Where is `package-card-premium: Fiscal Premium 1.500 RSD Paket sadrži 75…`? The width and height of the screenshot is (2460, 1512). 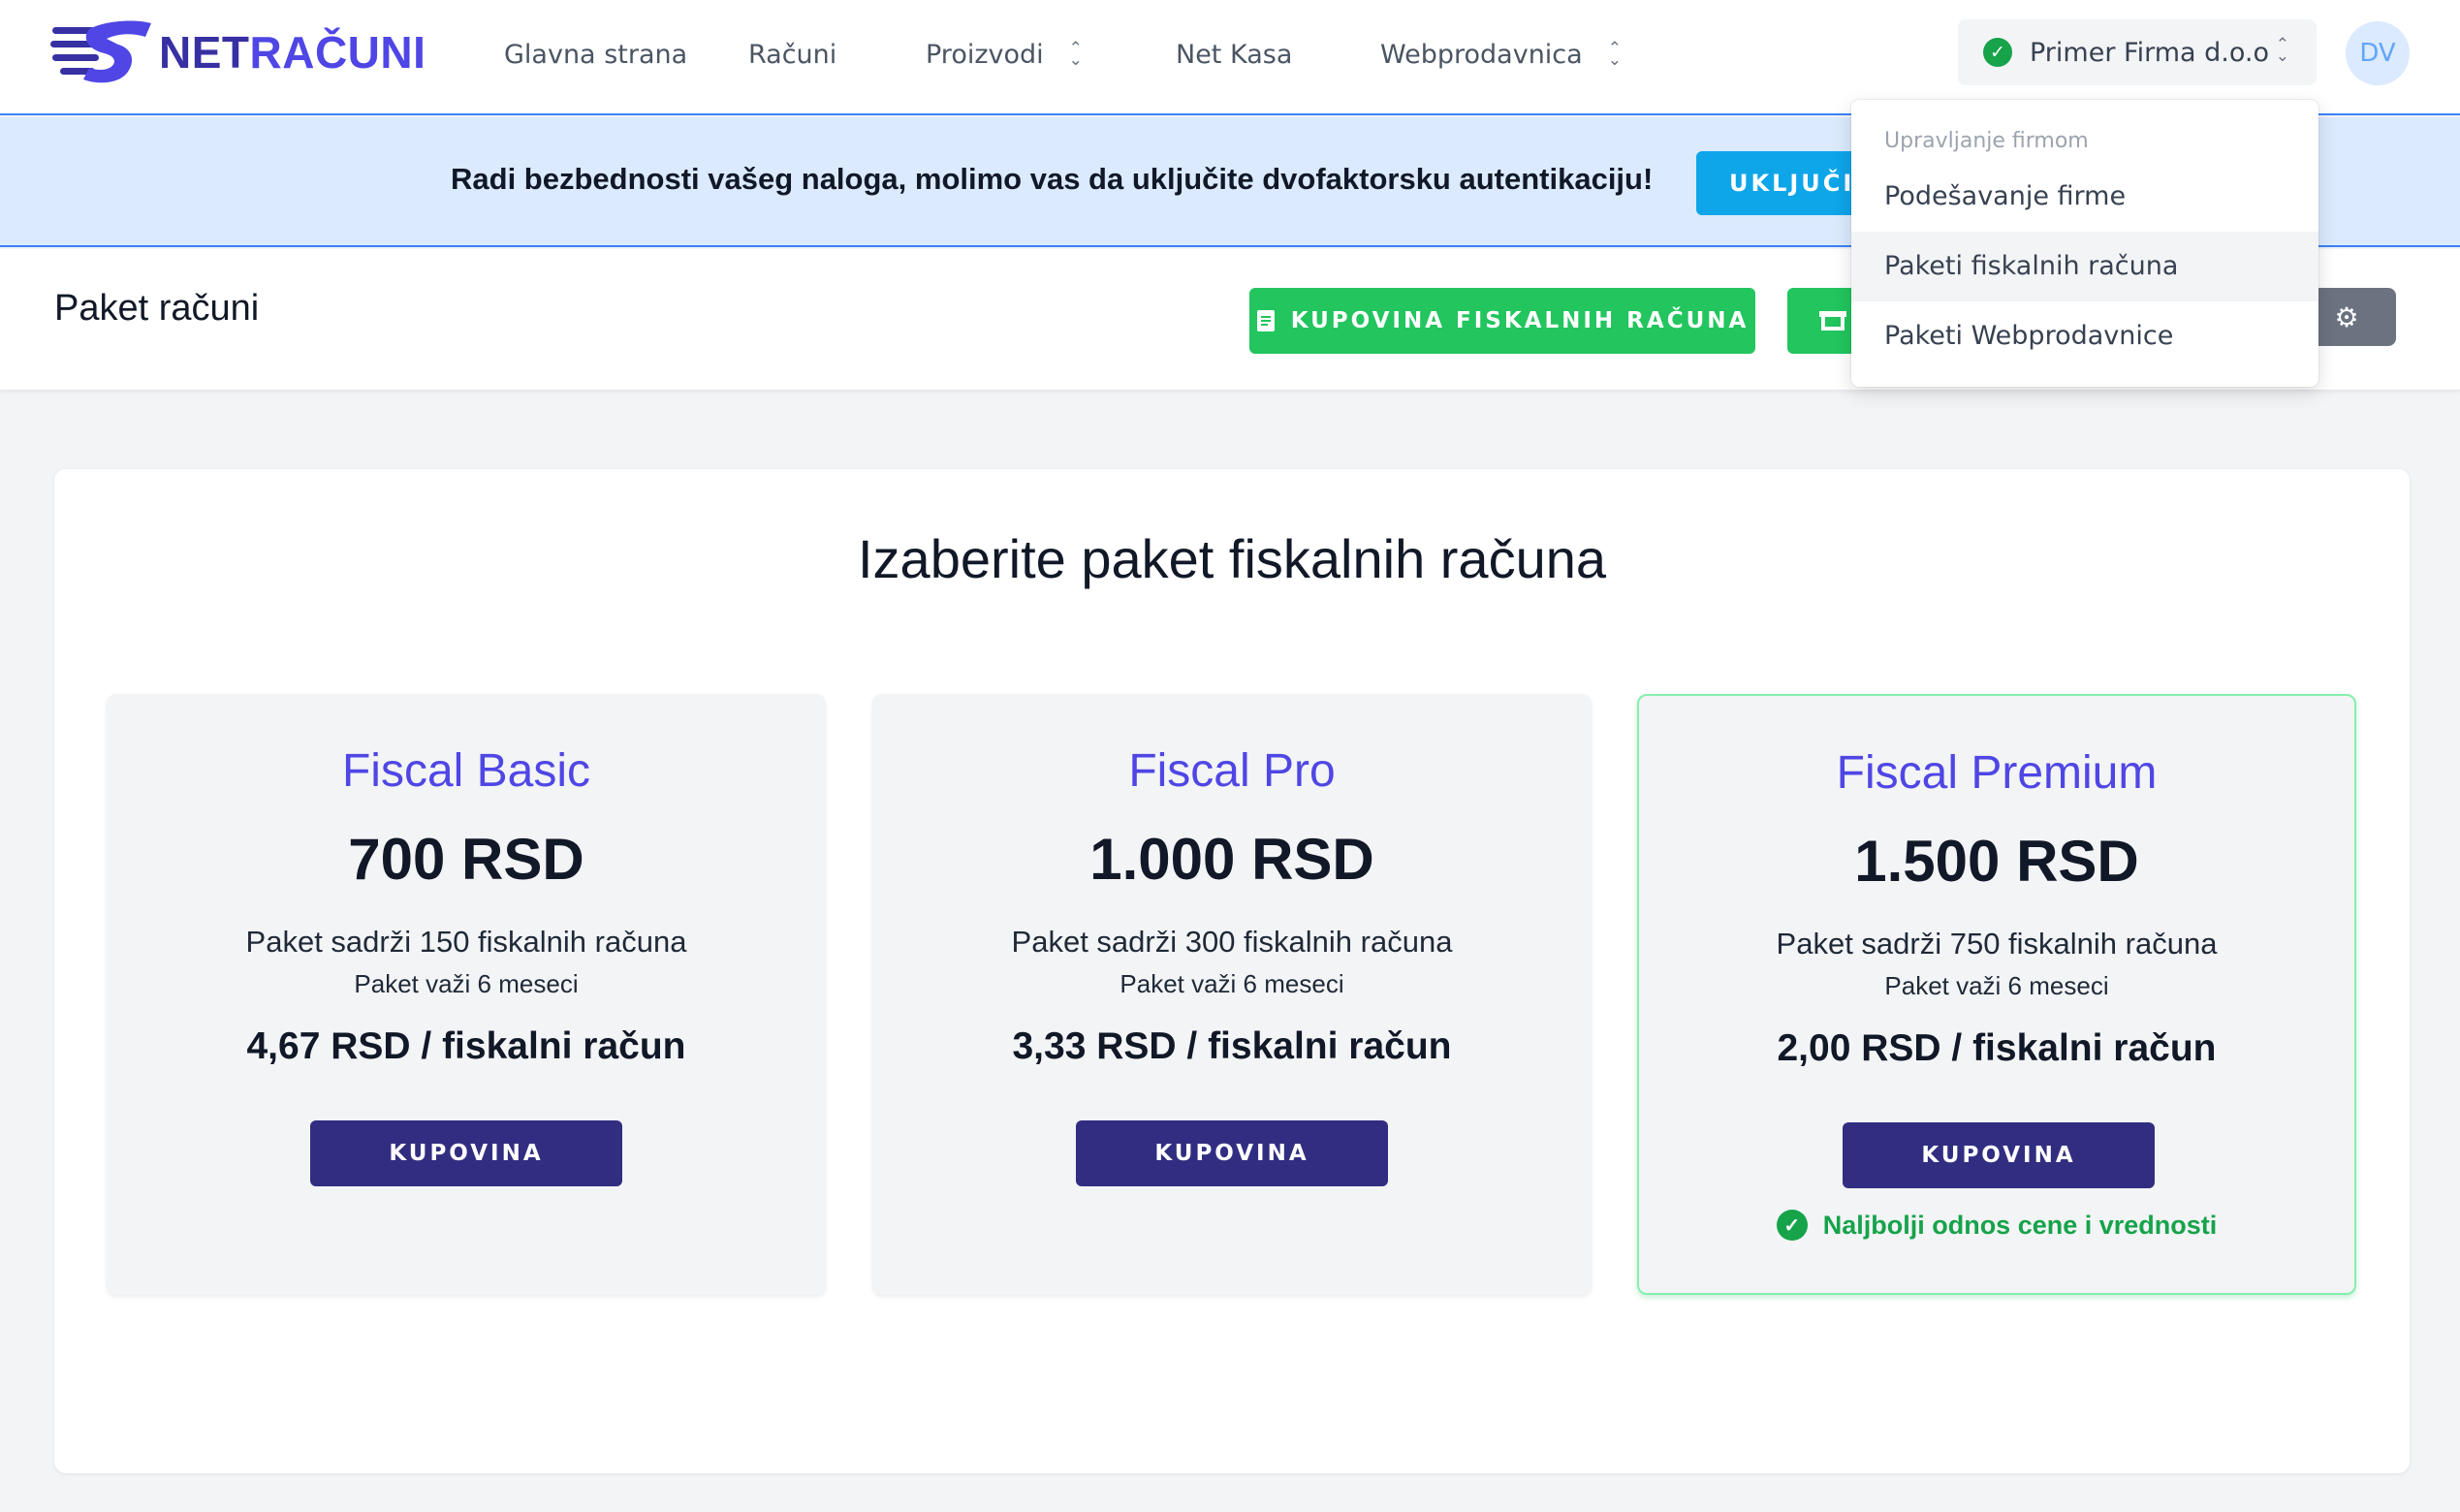 package-card-premium: Fiscal Premium 1.500 RSD Paket sadrži 75… is located at coordinates (1996, 995).